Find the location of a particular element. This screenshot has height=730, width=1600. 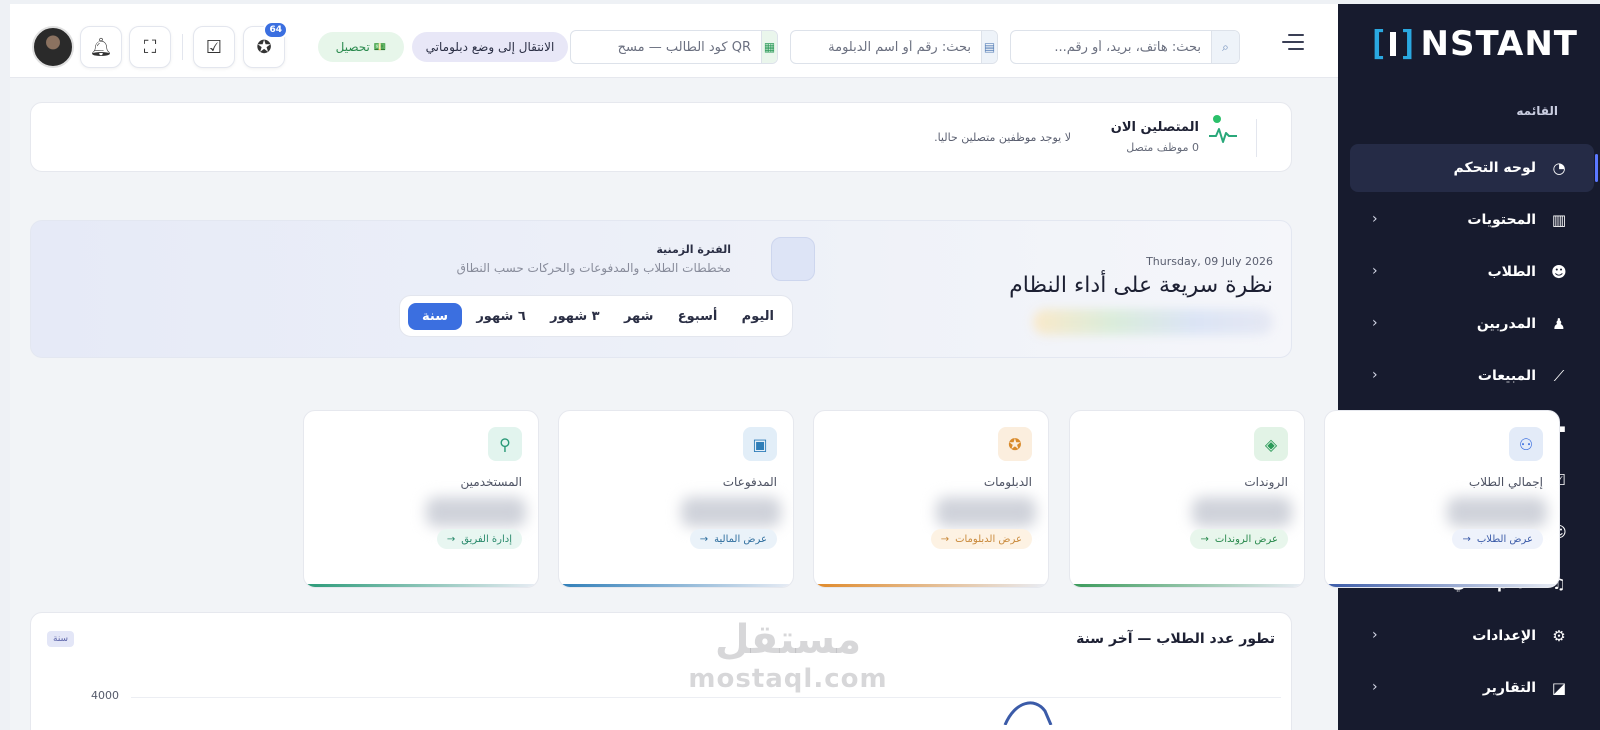

notifications-button: 🔔︎ is located at coordinates (101, 47).